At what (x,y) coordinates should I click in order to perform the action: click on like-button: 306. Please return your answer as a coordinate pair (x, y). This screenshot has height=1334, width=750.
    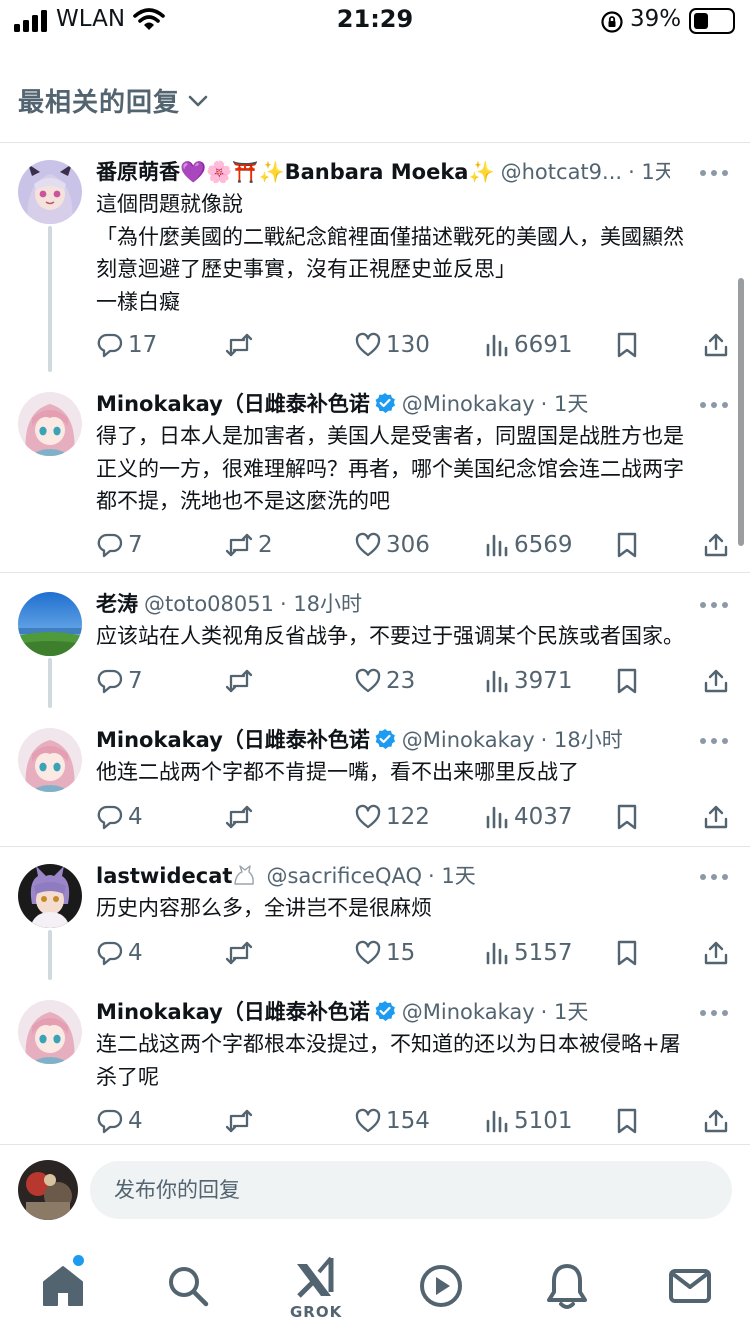
    Looking at the image, I should click on (392, 545).